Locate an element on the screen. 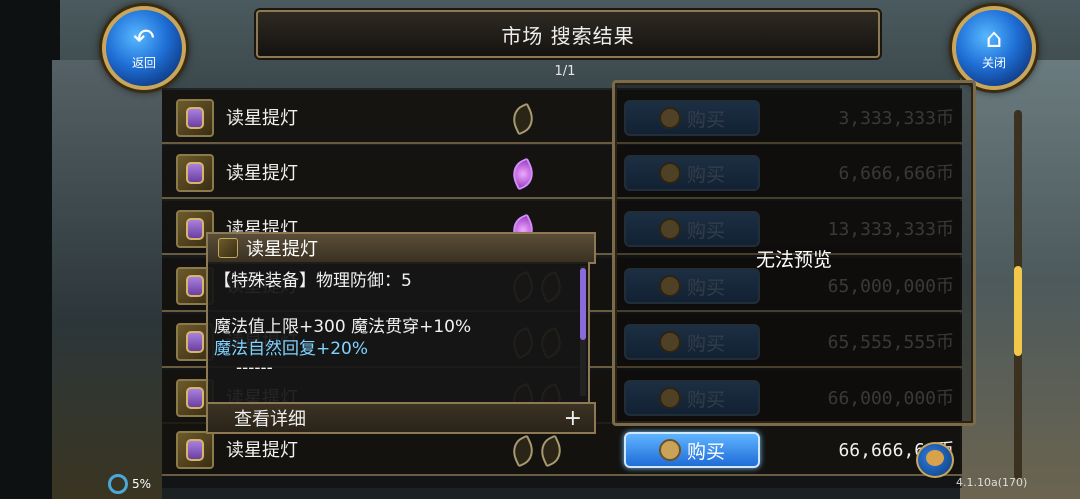 The image size is (1080, 499). home-icon: ⌂ is located at coordinates (994, 38).